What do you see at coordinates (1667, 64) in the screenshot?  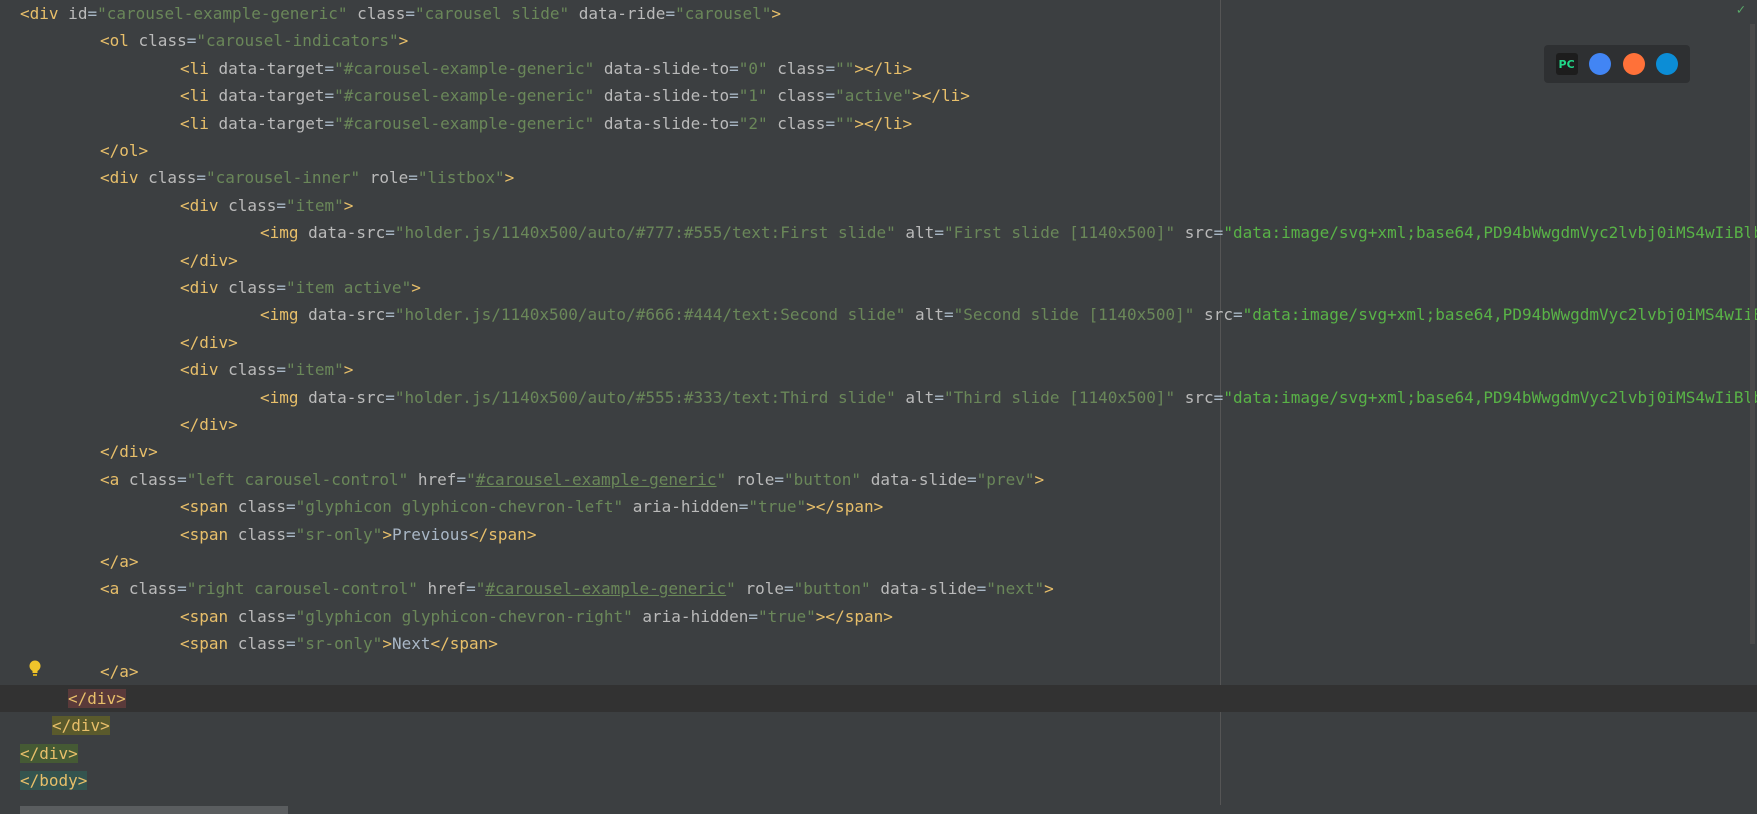 I see `edge-icon` at bounding box center [1667, 64].